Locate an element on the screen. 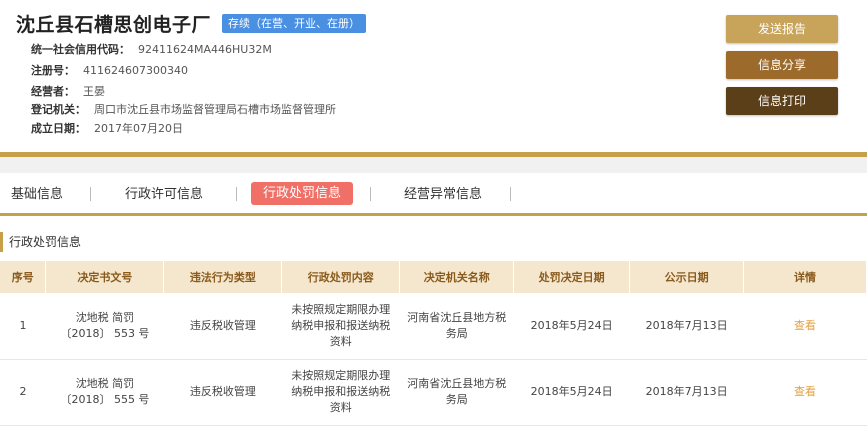 The image size is (867, 436). col-header-content: 行政处罚内容 is located at coordinates (341, 277).